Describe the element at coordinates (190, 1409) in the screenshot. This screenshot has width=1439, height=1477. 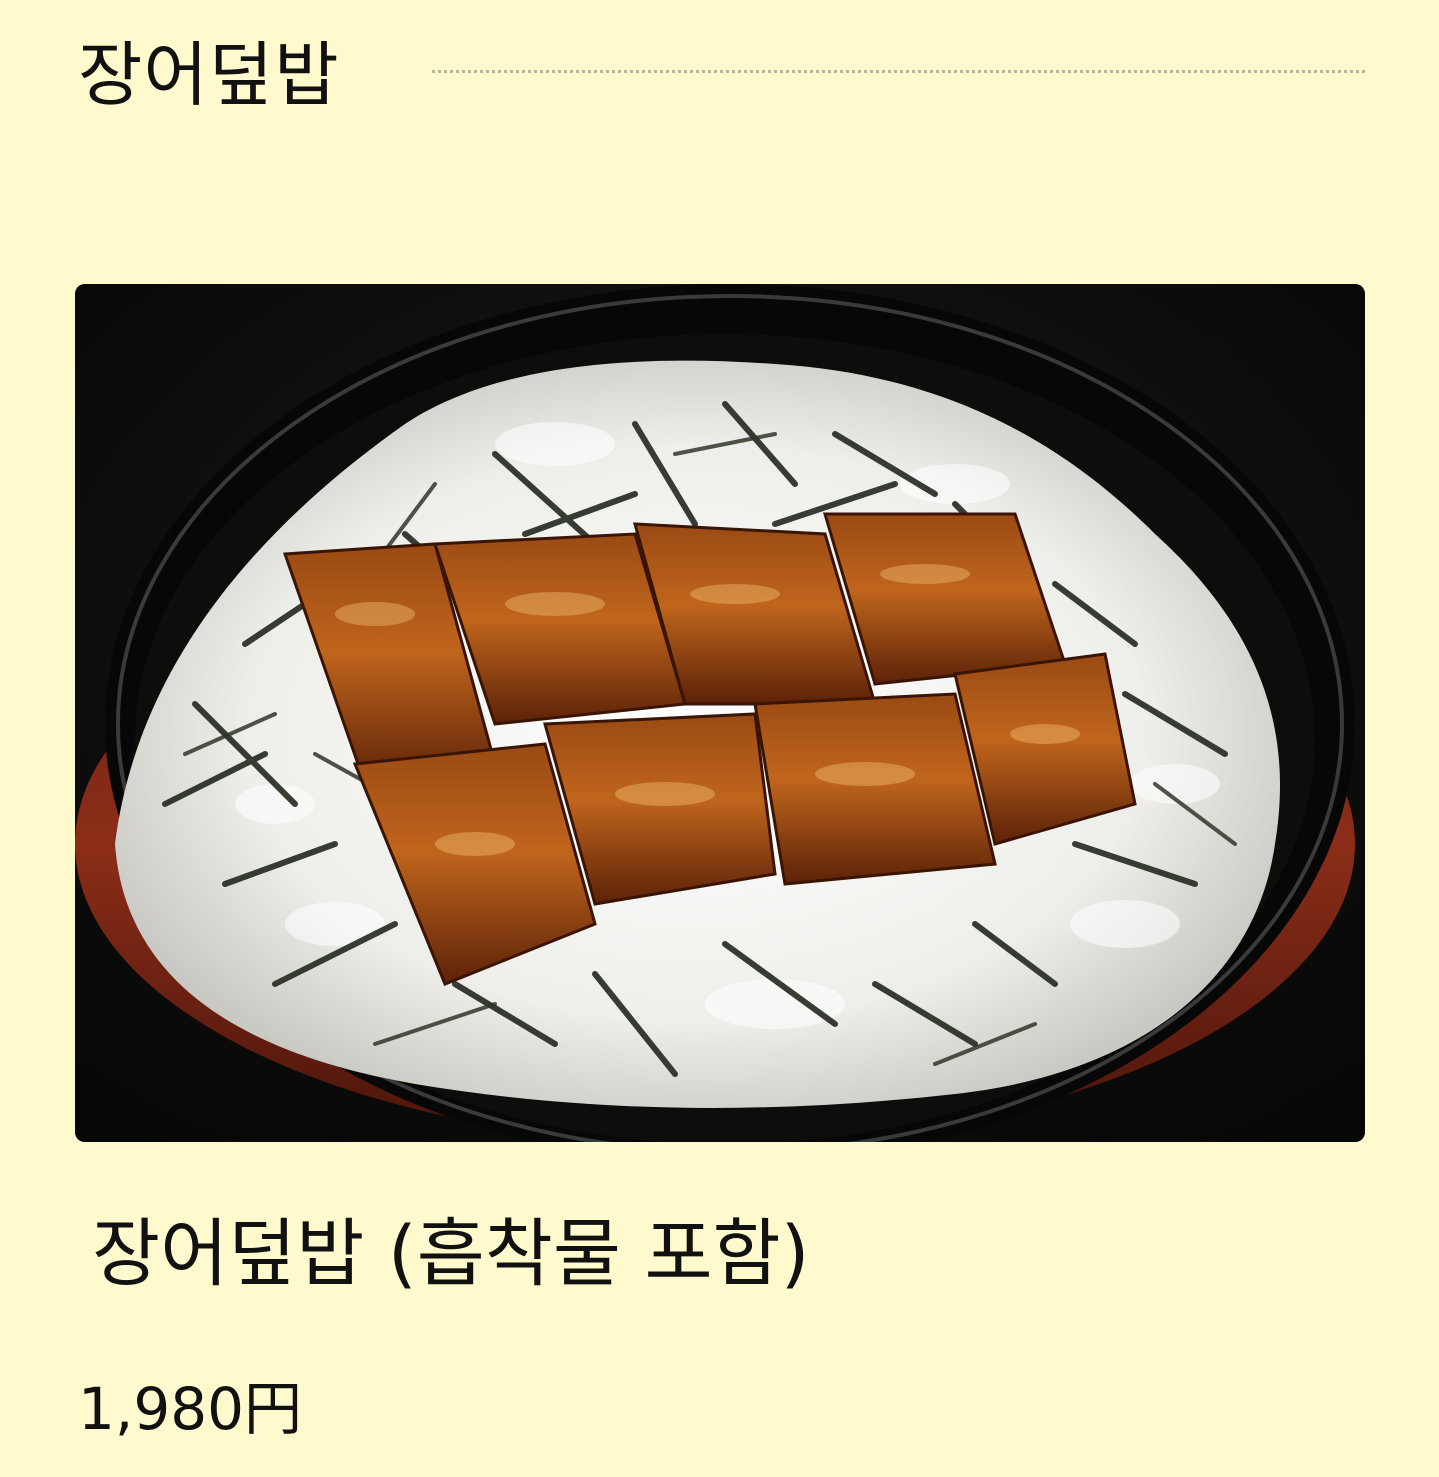
I see `menu-item-price: 1,980円` at that location.